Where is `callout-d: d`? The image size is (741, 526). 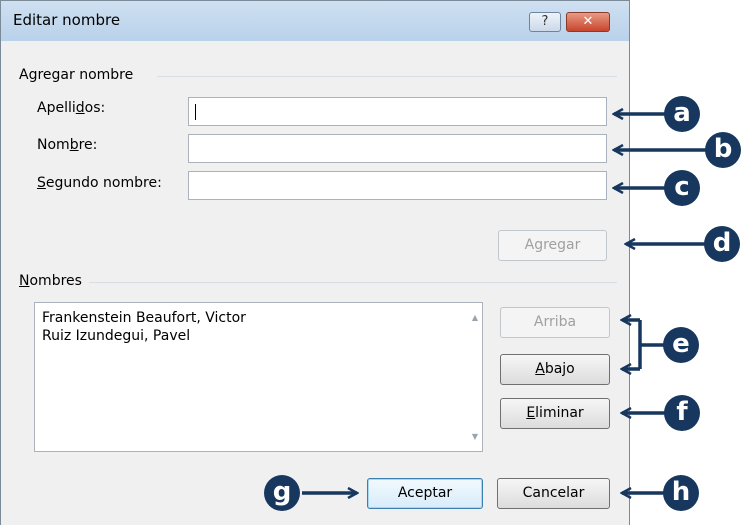
callout-d: d is located at coordinates (722, 244).